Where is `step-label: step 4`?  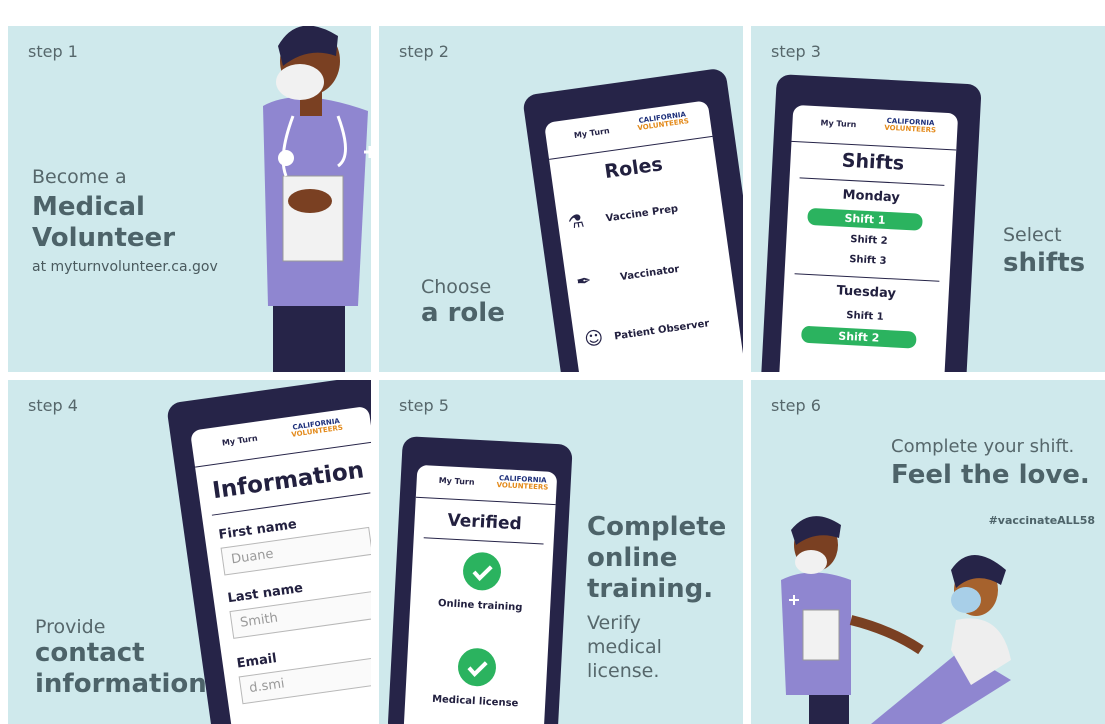
step-label: step 4 is located at coordinates (53, 405).